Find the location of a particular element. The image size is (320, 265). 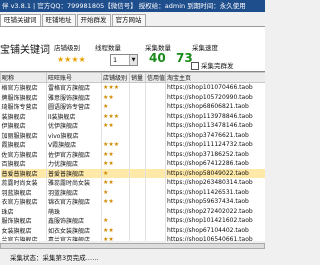

table-row: 衣官方旗舰店 锦衣官方旗舰店 ★★ https://shop59637434.taob is located at coordinates (132, 202).